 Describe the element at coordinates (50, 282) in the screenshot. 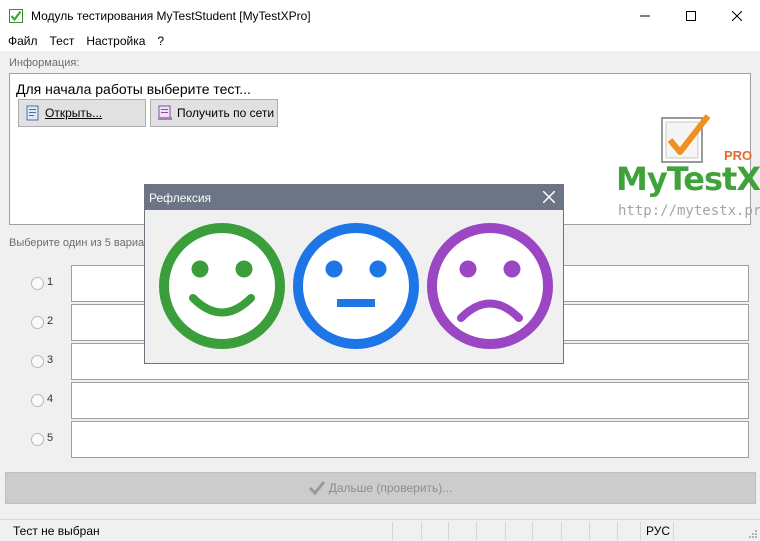

I see `answer-number-1: 1` at that location.